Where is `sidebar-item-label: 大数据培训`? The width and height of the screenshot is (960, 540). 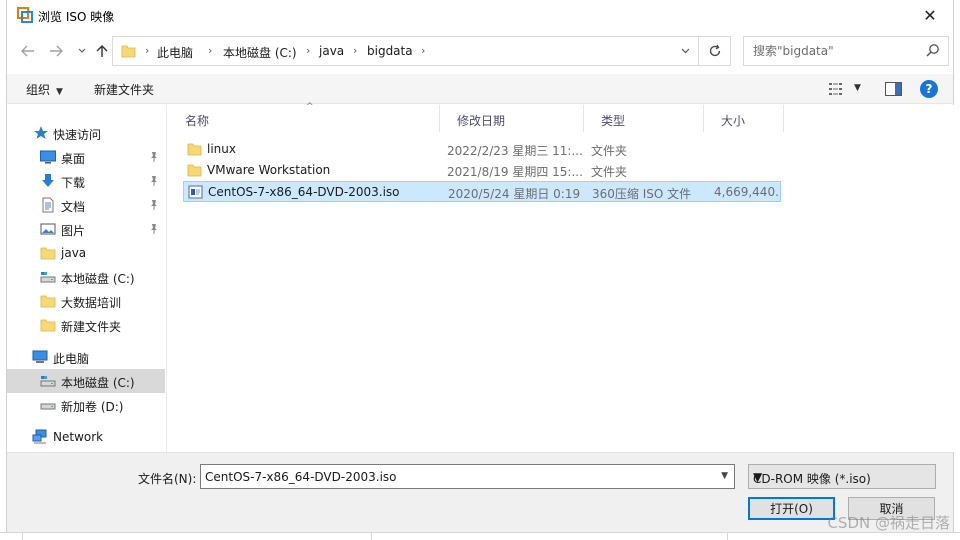 sidebar-item-label: 大数据培训 is located at coordinates (91, 303).